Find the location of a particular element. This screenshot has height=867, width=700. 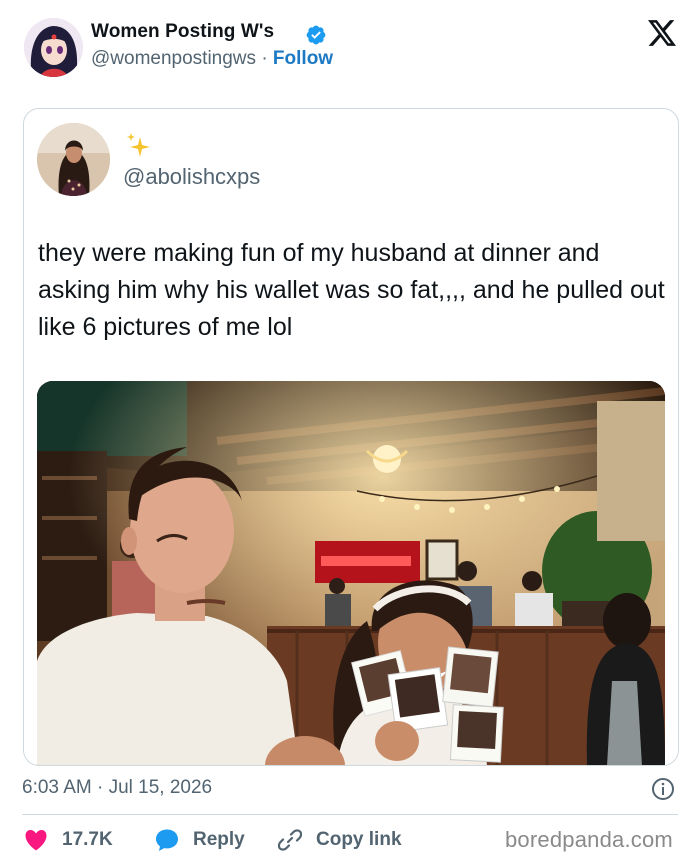

info-icon is located at coordinates (663, 789).